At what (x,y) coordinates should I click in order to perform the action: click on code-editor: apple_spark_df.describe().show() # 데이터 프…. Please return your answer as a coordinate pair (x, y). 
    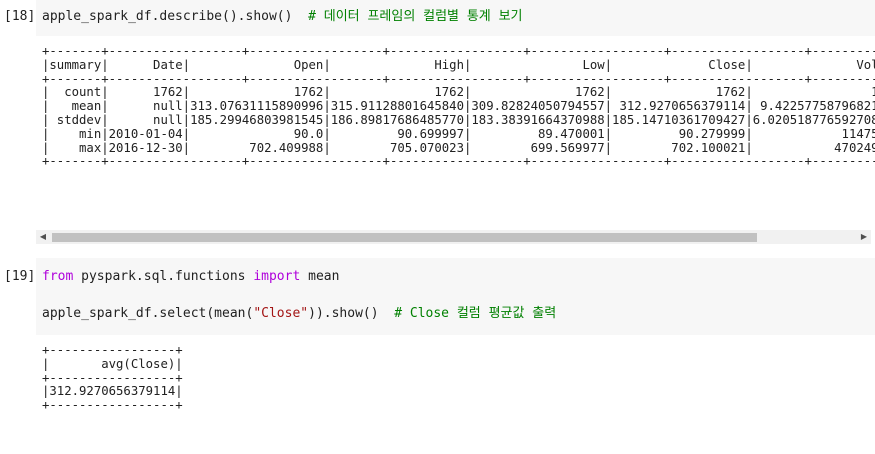
    Looking at the image, I should click on (455, 18).